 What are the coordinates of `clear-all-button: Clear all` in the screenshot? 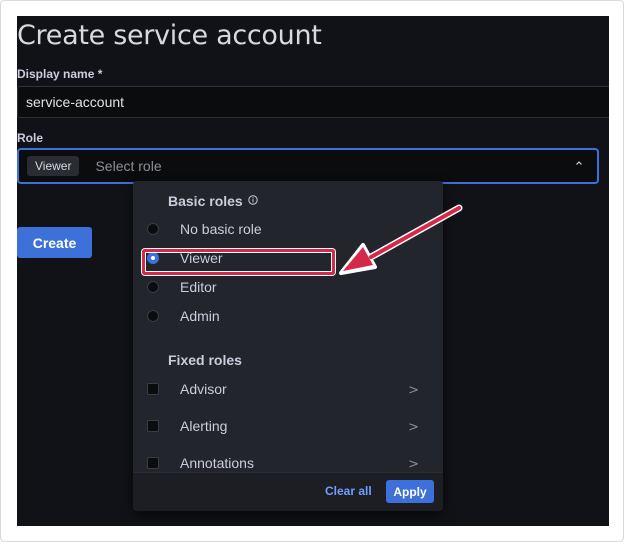 It's located at (348, 491).